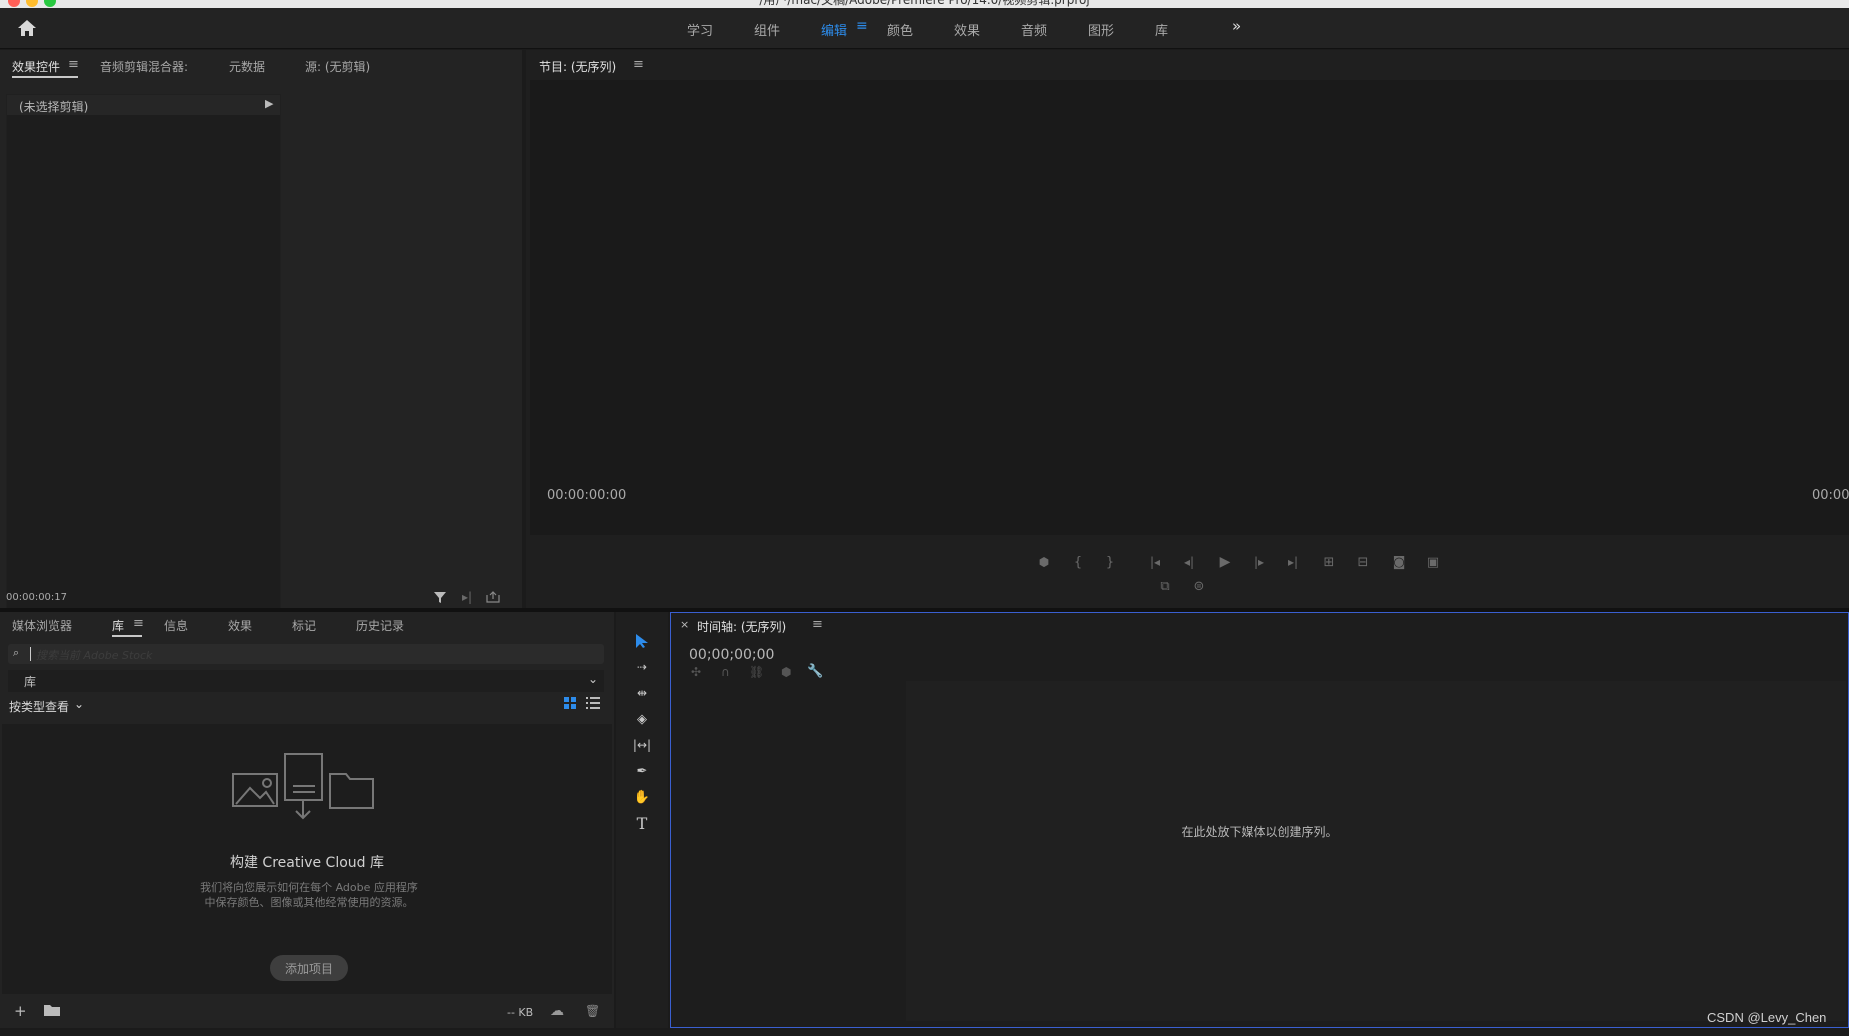 This screenshot has height=1036, width=1849. What do you see at coordinates (756, 672) in the screenshot?
I see `linked-selection-icon: ⛓` at bounding box center [756, 672].